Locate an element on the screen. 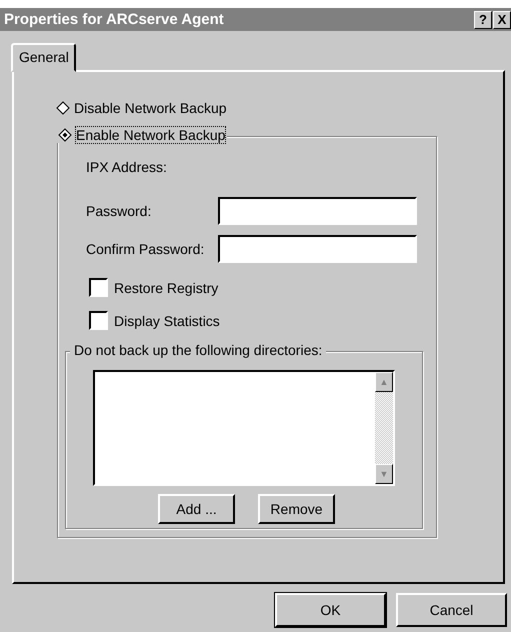  radio-button: Disable Network Backup is located at coordinates (141, 108).